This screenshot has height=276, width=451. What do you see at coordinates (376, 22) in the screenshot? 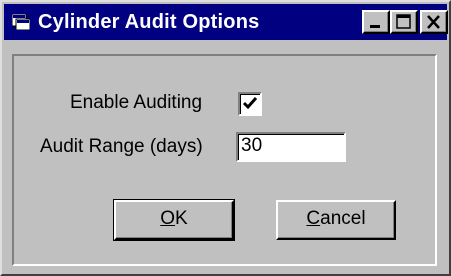
I see `minimize-button` at bounding box center [376, 22].